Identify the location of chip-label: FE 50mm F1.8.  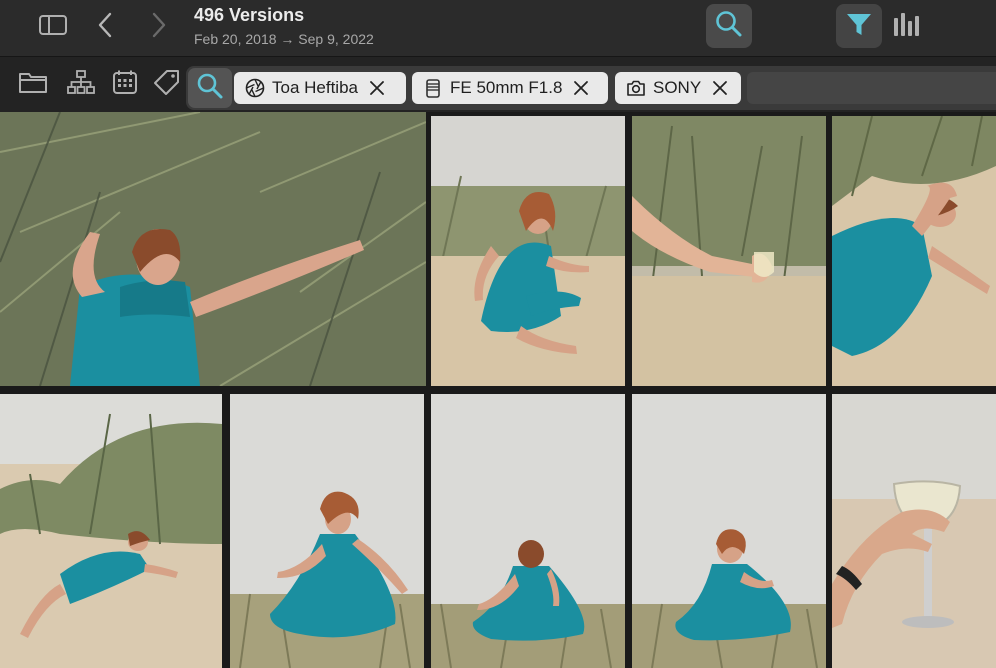
(506, 87).